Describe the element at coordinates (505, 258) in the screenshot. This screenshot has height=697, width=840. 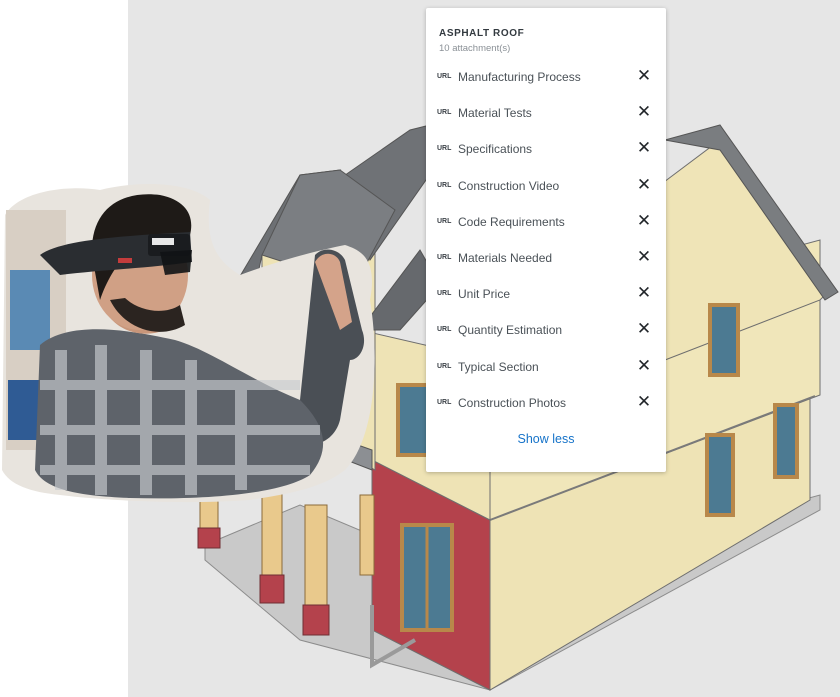
I see `attachment-label: Materials Needed` at that location.